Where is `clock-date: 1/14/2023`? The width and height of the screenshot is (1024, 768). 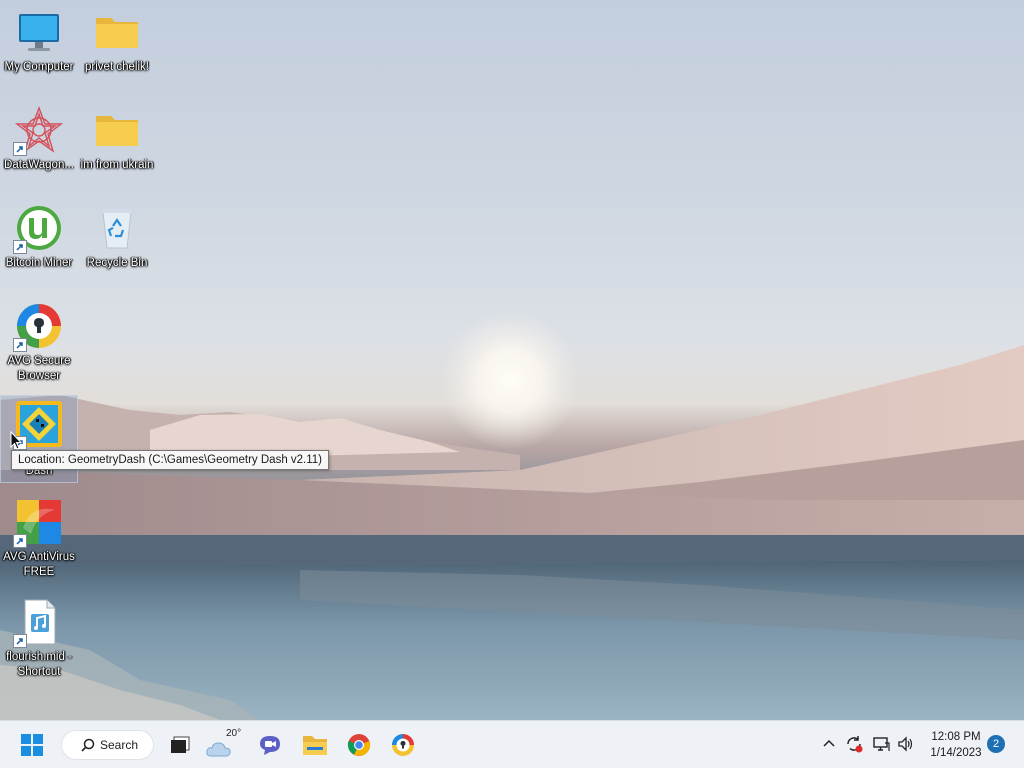 clock-date: 1/14/2023 is located at coordinates (956, 753).